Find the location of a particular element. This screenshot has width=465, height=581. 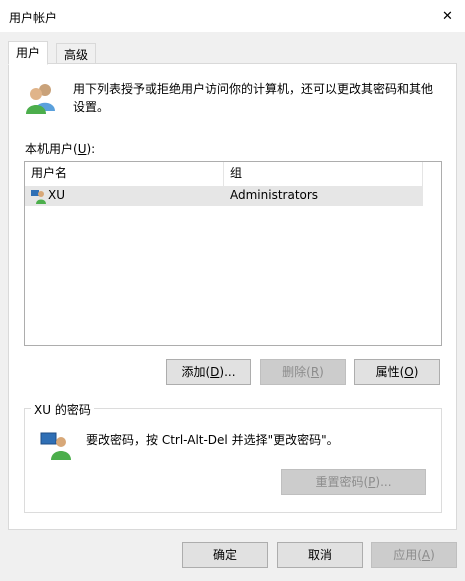

password-group-title: XU 的密码 is located at coordinates (62, 409).